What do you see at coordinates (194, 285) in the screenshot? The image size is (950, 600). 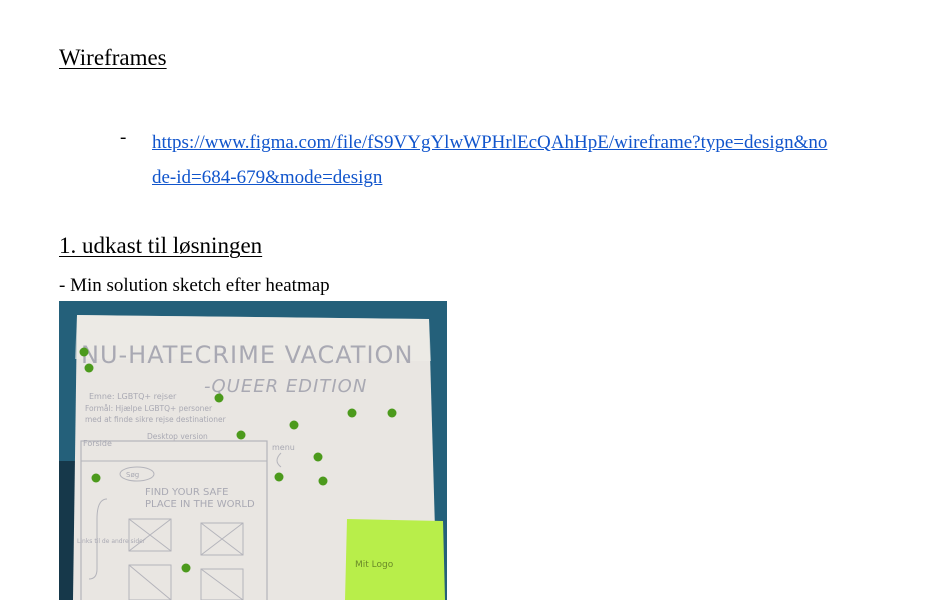 I see `draft-subtitle: - Min solution sketch efter heatmap` at bounding box center [194, 285].